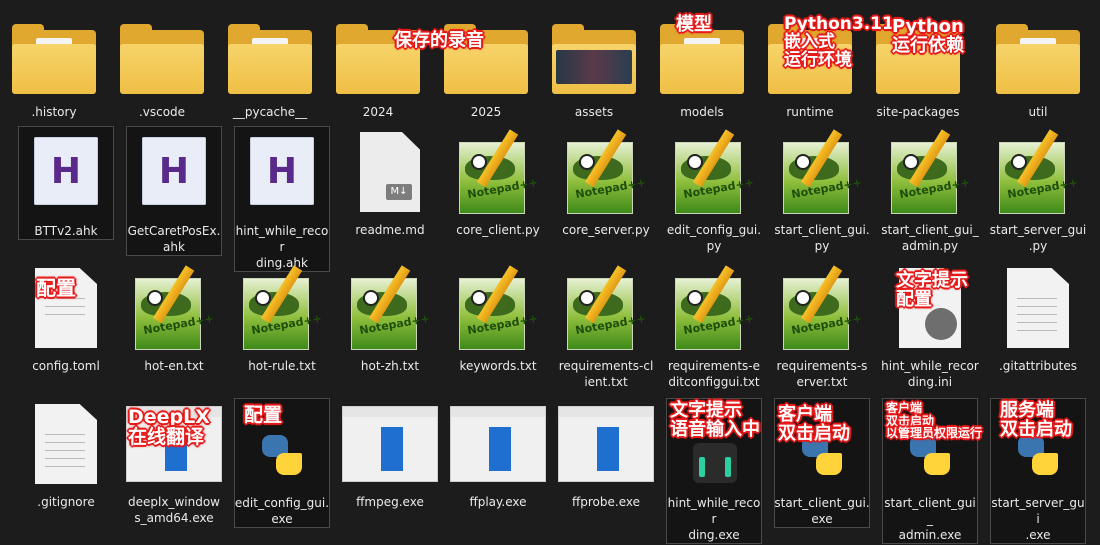 The height and width of the screenshot is (545, 1100). Describe the element at coordinates (54, 112) in the screenshot. I see `file-label: .history` at that location.